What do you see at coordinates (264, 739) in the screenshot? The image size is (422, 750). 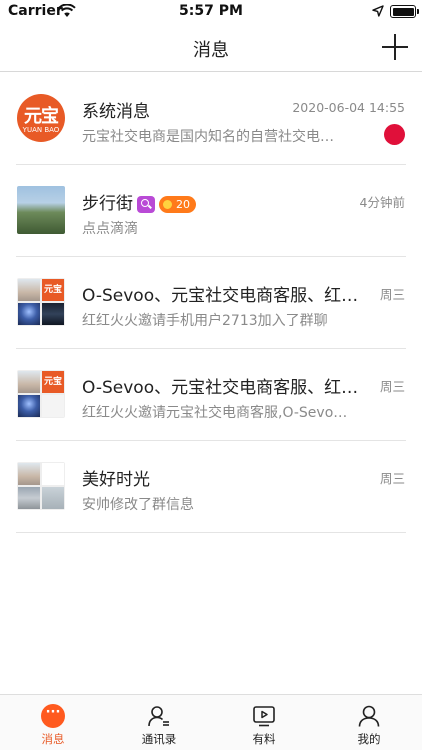 I see `tab-label: 有料` at bounding box center [264, 739].